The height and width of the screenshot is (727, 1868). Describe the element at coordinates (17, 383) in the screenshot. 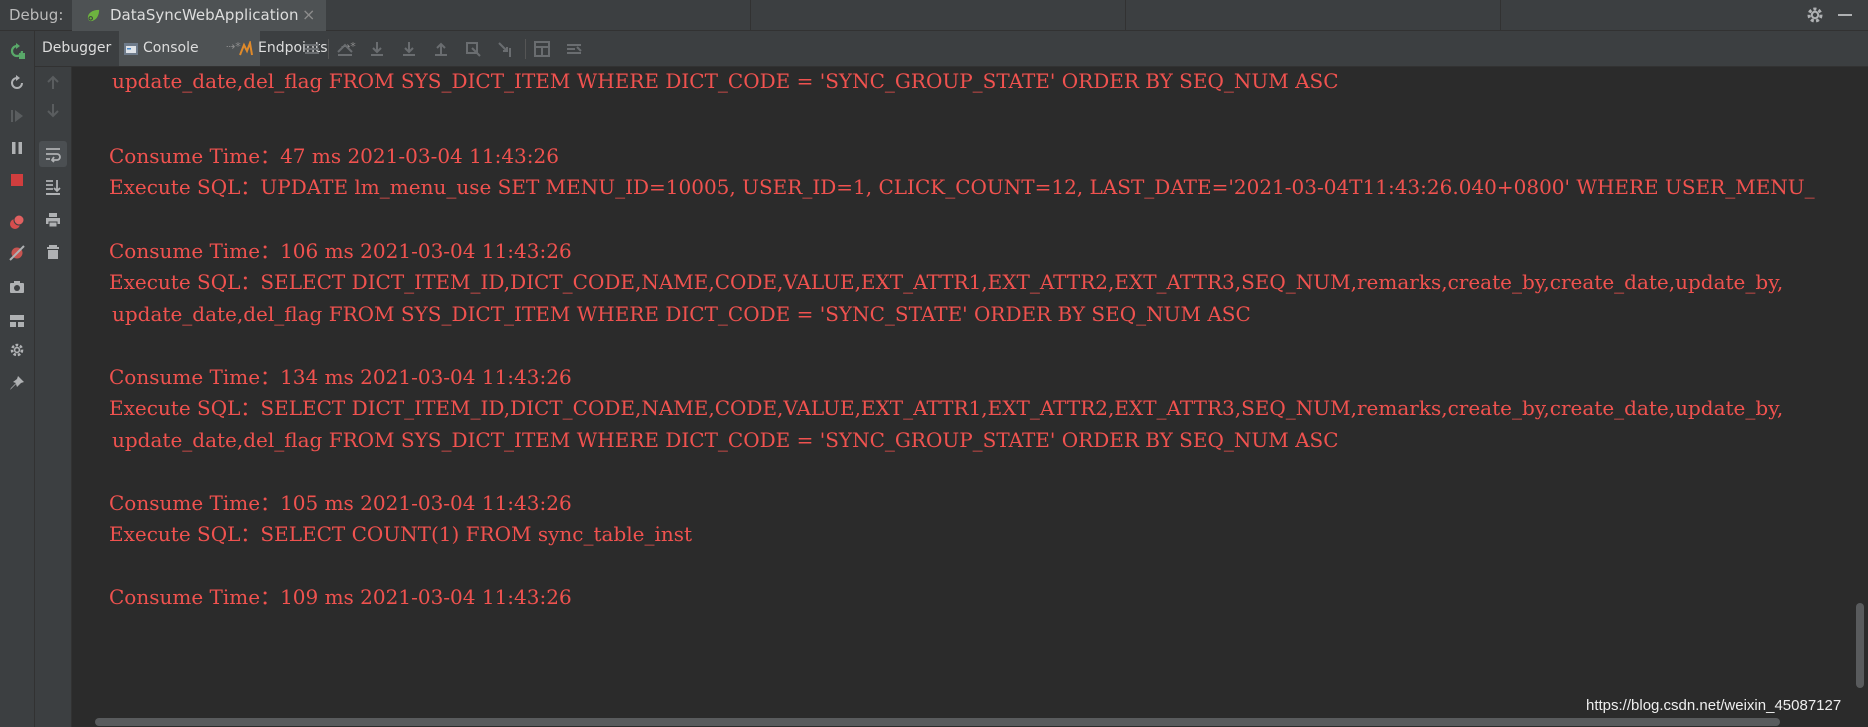

I see `pin-icon` at that location.